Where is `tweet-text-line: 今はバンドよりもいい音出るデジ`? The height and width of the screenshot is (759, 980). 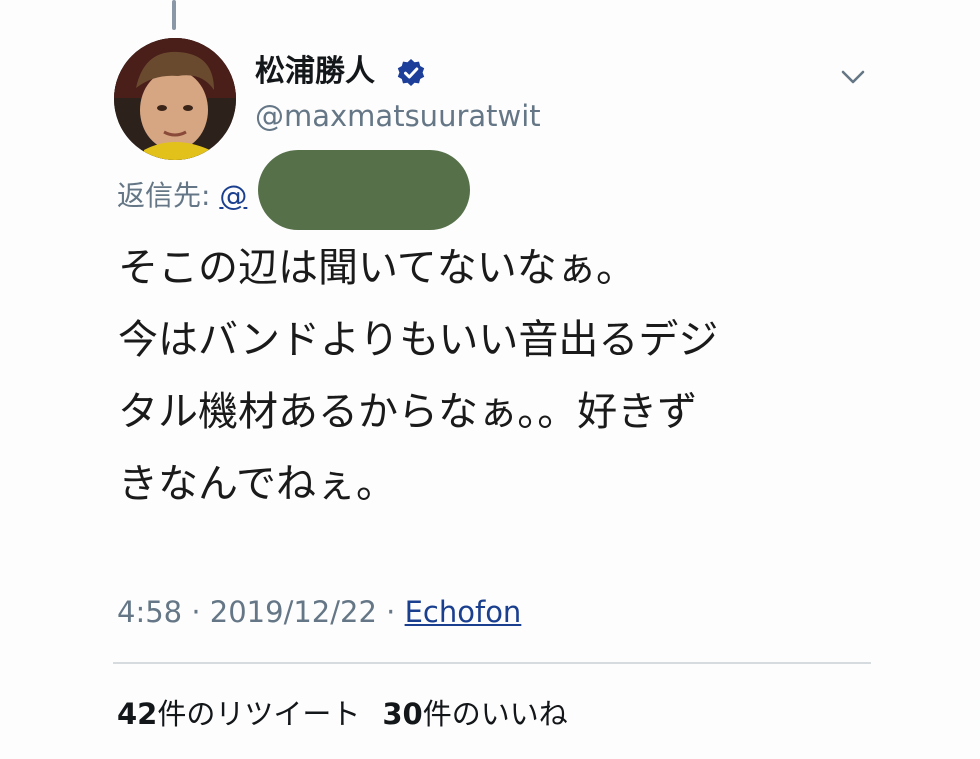 tweet-text-line: 今はバンドよりもいい音出るデジ is located at coordinates (418, 340).